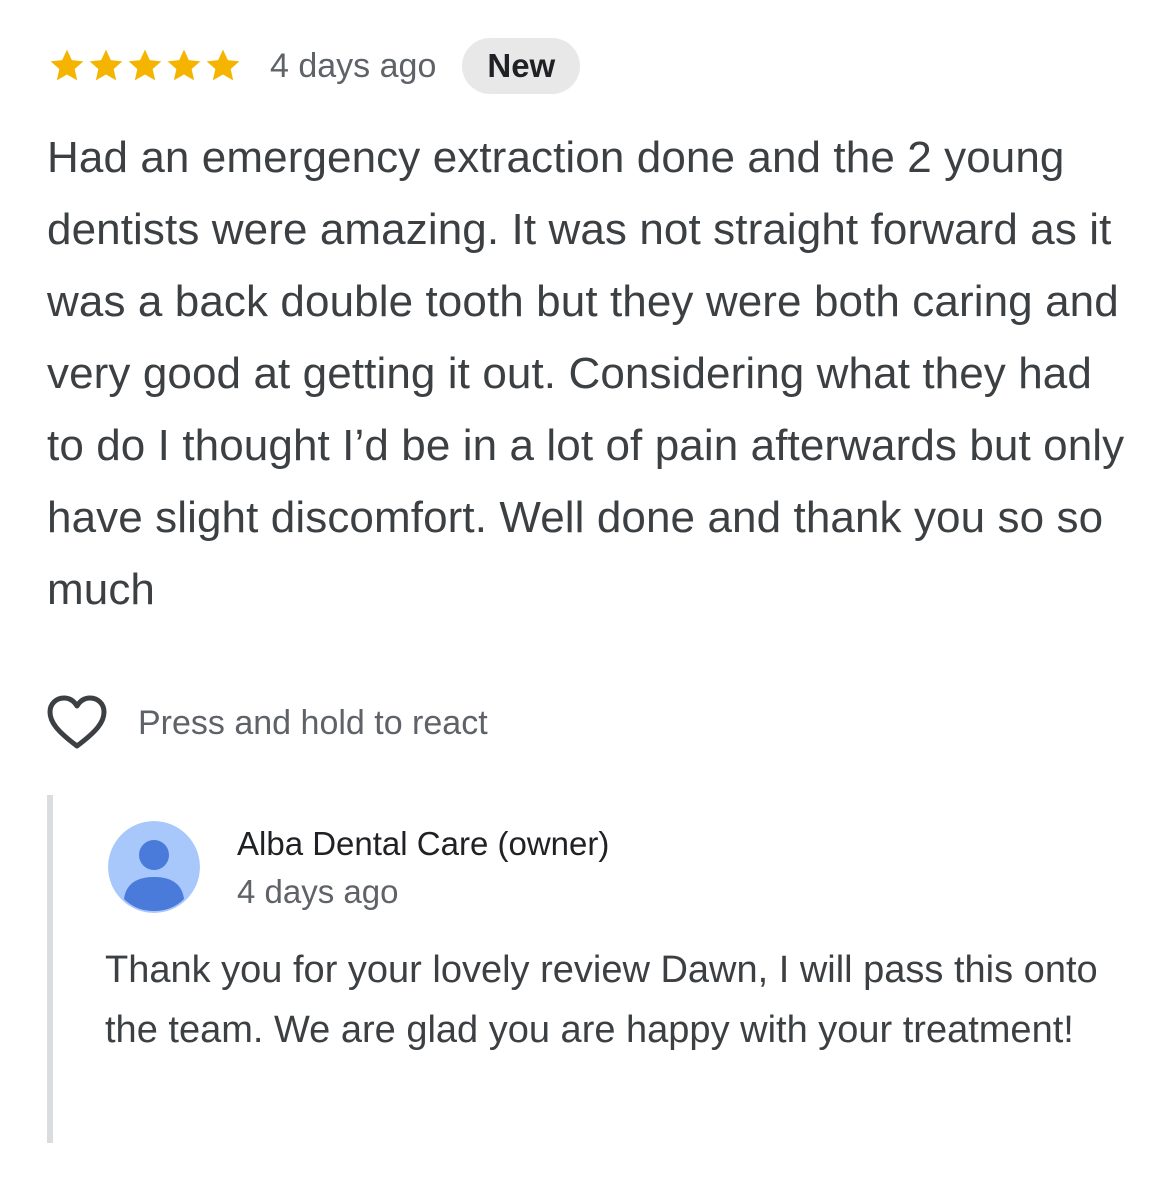 The width and height of the screenshot is (1169, 1202). What do you see at coordinates (521, 66) in the screenshot?
I see `new-badge: New` at bounding box center [521, 66].